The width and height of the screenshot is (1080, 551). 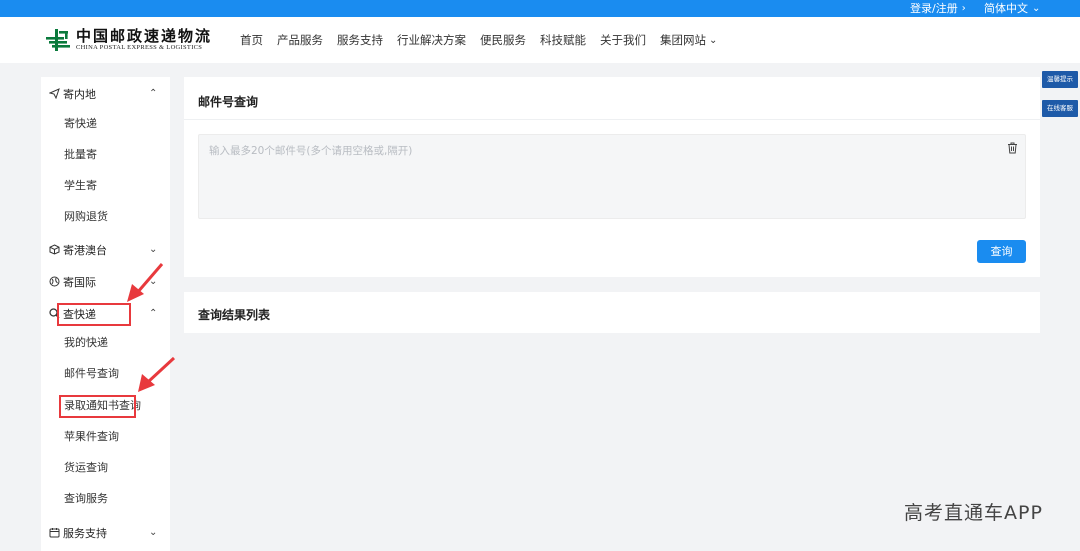 I want to click on highlight-box-admission-notice, so click(x=97, y=406).